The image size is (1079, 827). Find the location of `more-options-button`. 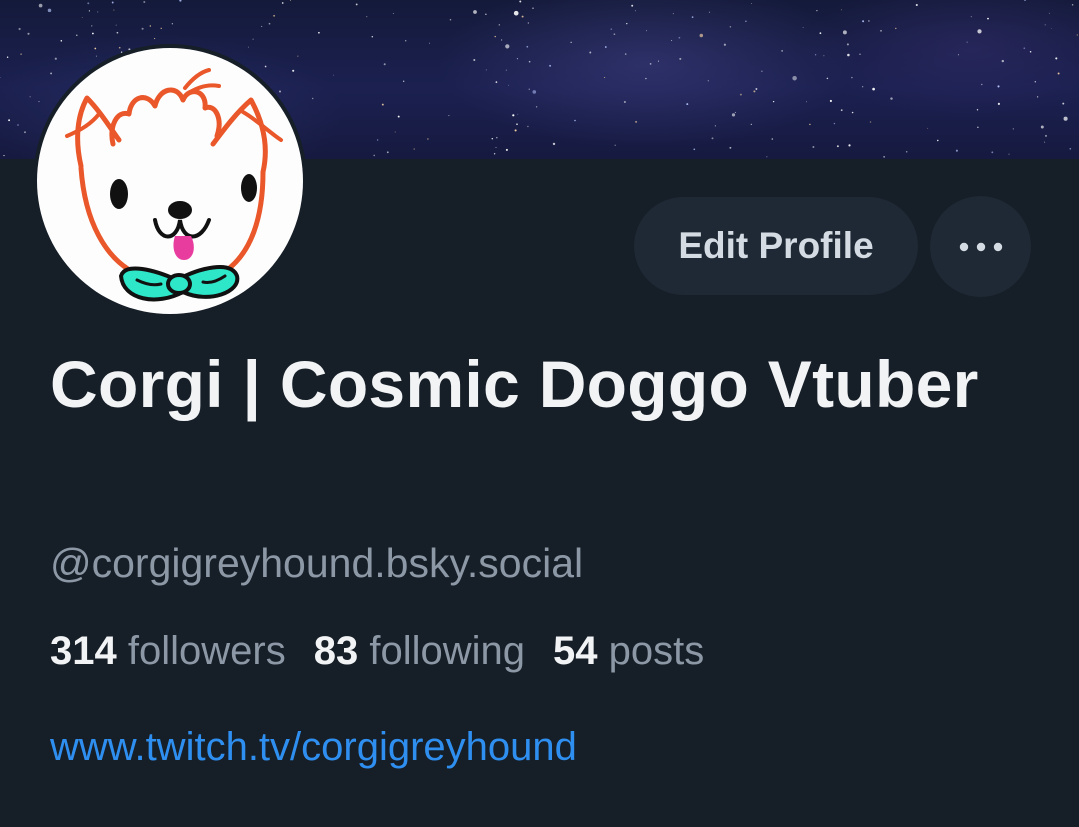

more-options-button is located at coordinates (980, 246).